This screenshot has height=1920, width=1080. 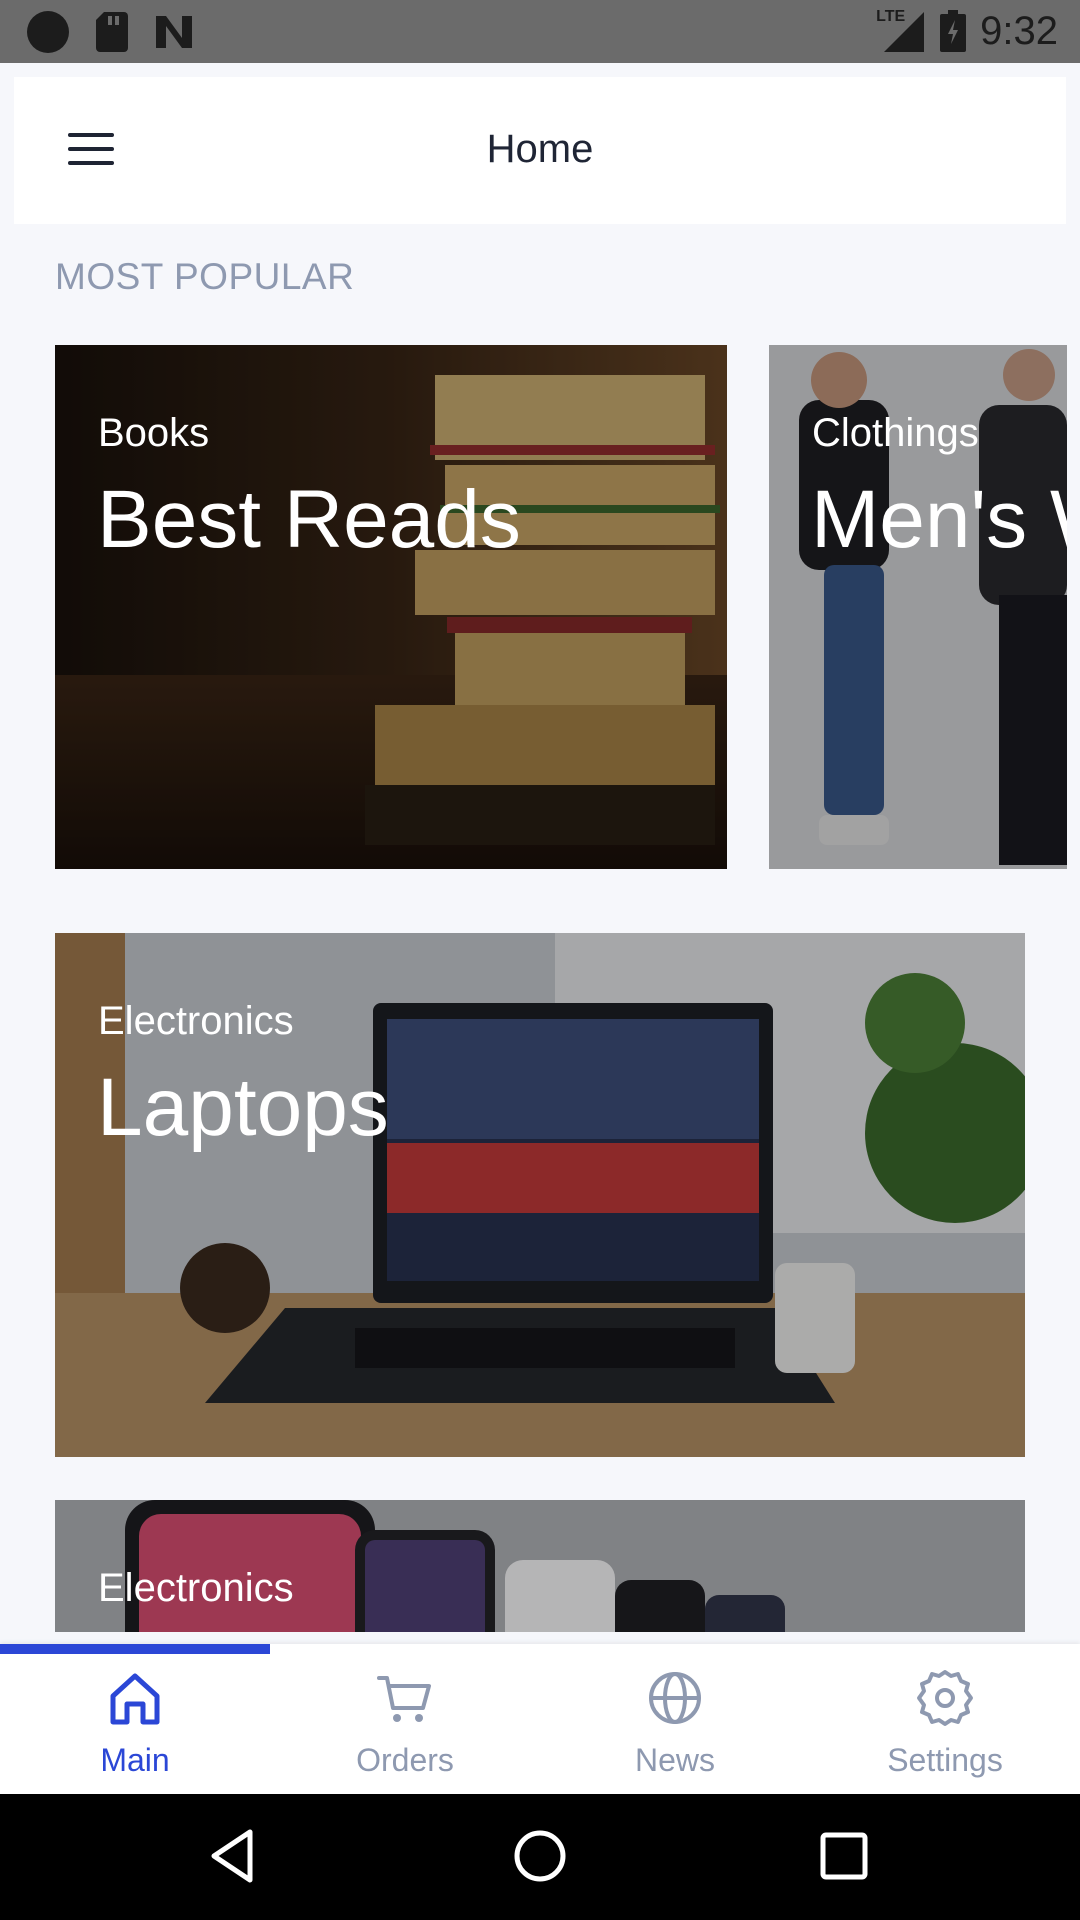 What do you see at coordinates (675, 1698) in the screenshot?
I see `globe-icon` at bounding box center [675, 1698].